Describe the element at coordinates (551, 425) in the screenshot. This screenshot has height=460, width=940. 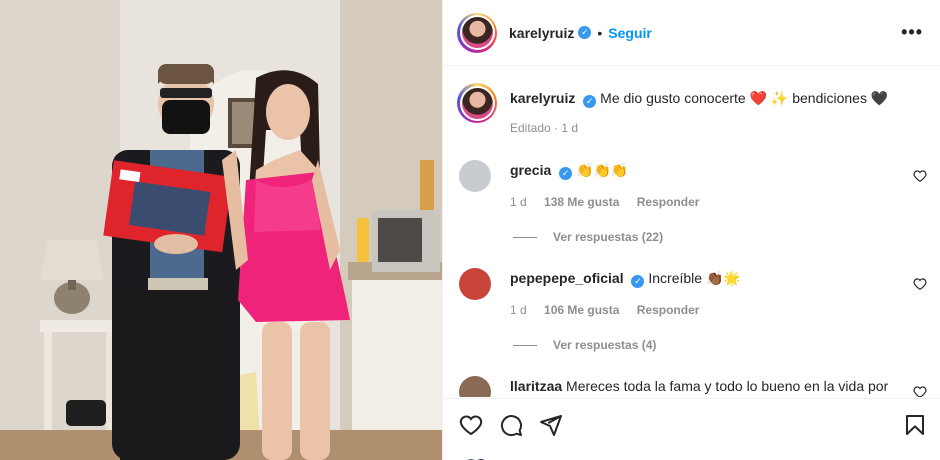
I see `share-icon` at that location.